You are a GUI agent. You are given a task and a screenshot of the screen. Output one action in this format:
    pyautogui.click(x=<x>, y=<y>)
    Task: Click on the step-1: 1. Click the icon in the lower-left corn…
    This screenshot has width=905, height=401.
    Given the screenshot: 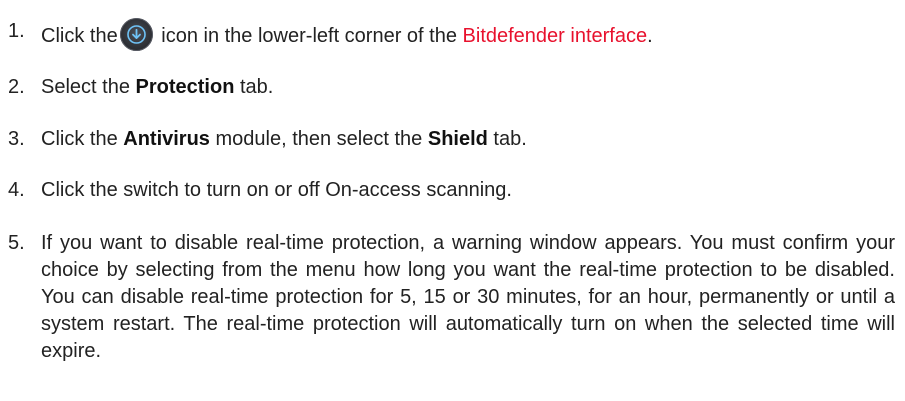 What is the action you would take?
    pyautogui.click(x=451, y=34)
    